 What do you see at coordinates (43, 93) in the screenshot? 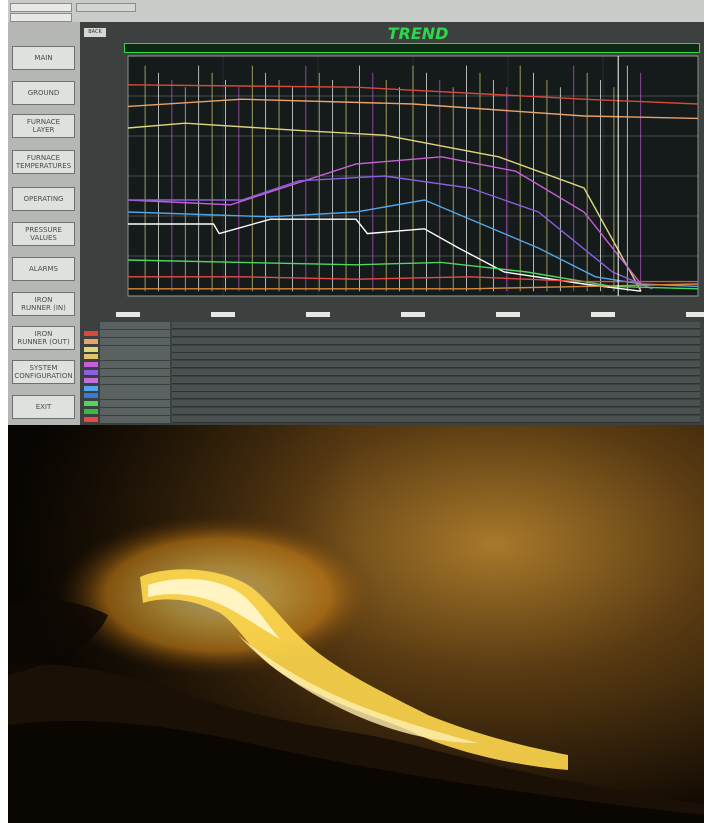
I see `sidebar-item-ground: GROUND` at bounding box center [43, 93].